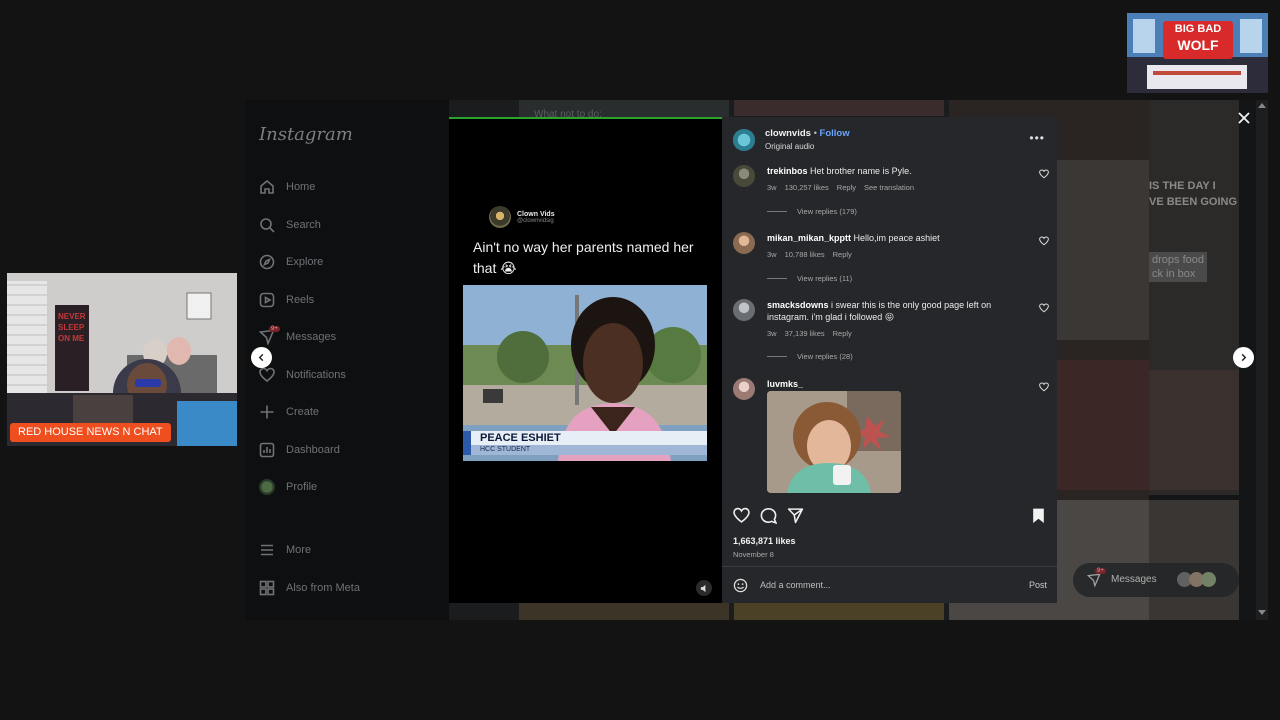 This screenshot has width=1280, height=720. What do you see at coordinates (316, 375) in the screenshot?
I see `sidebar-item-label: Notifications` at bounding box center [316, 375].